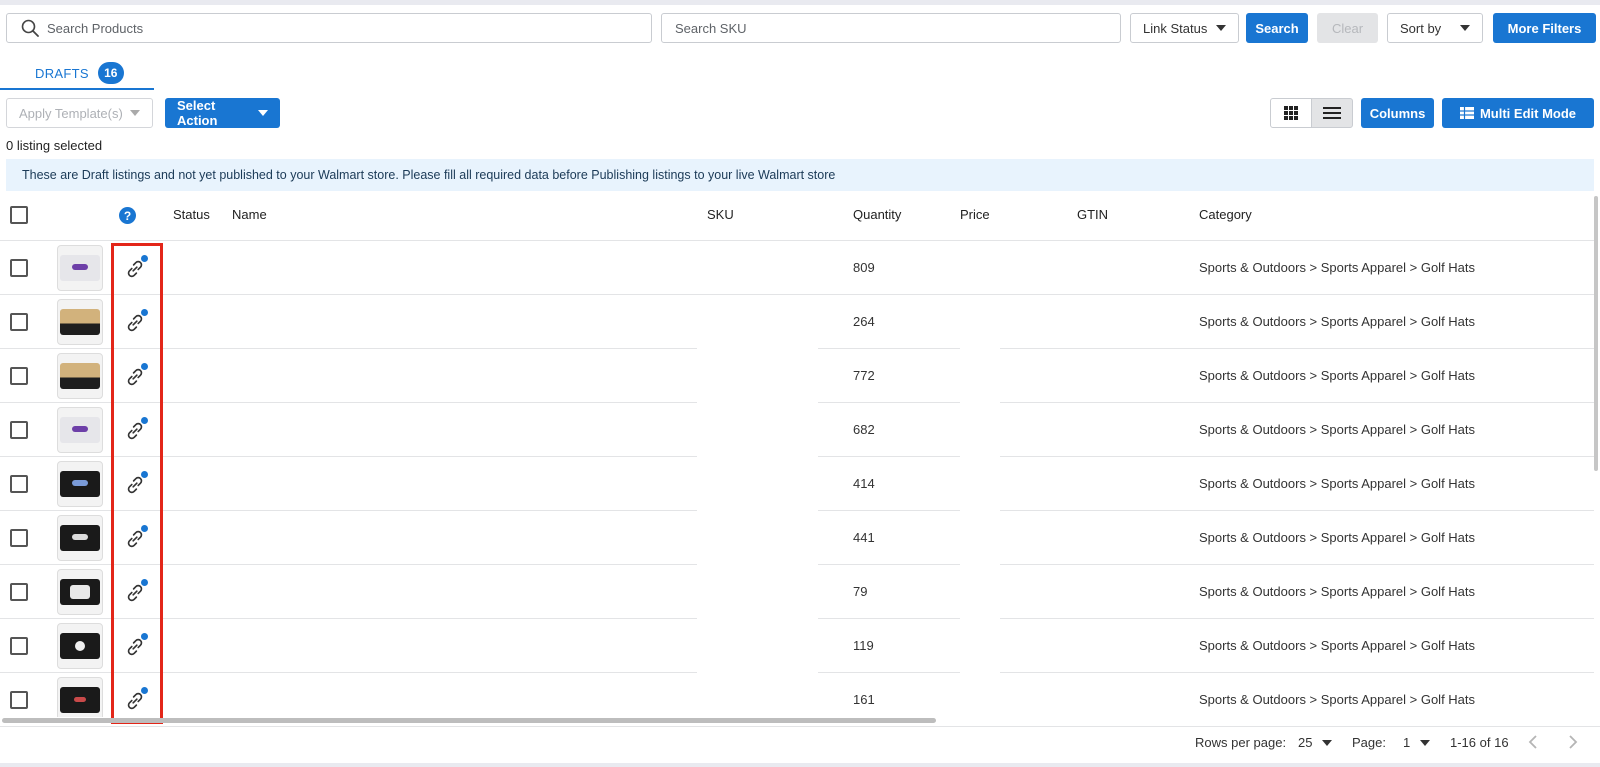 This screenshot has width=1600, height=767. I want to click on select-action-button: Select Action, so click(222, 113).